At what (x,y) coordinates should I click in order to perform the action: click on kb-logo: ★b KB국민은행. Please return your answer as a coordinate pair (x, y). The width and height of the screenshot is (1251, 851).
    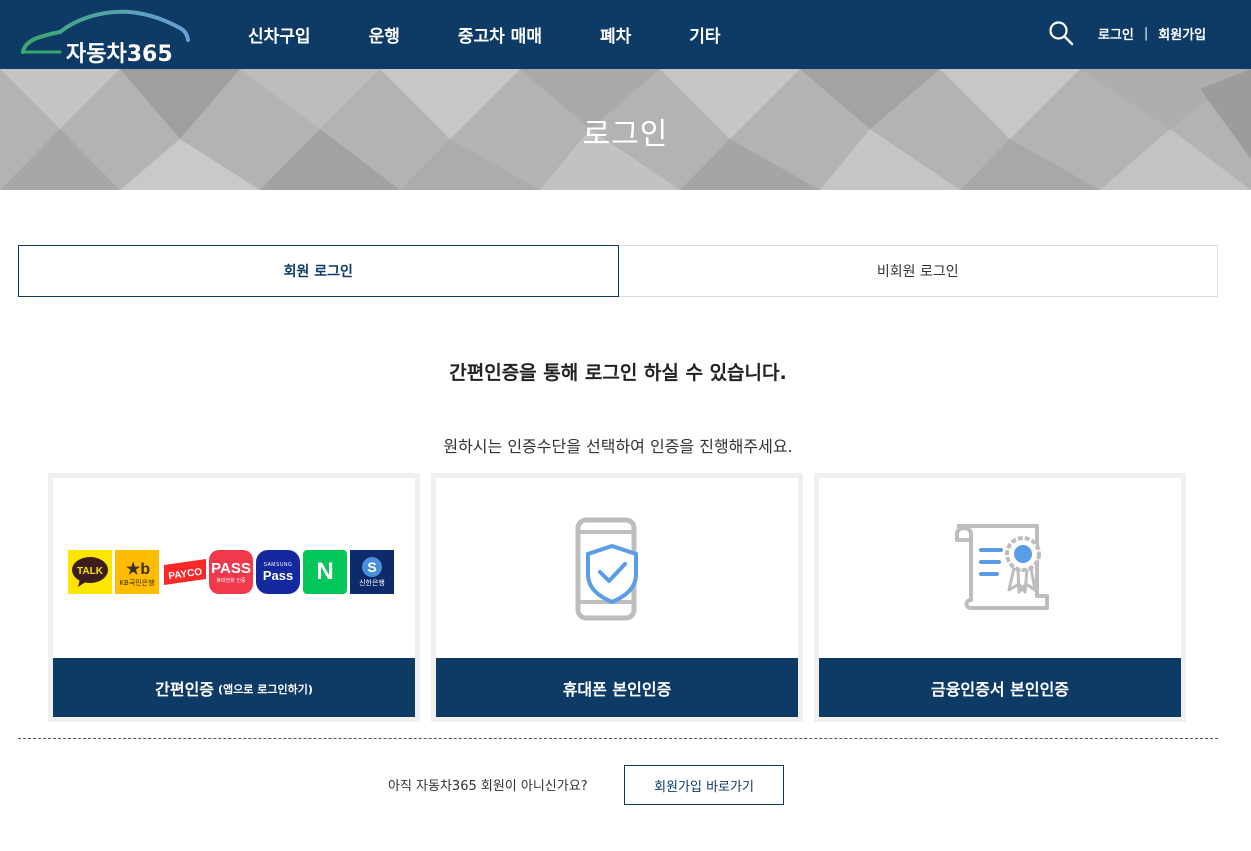
    Looking at the image, I should click on (137, 572).